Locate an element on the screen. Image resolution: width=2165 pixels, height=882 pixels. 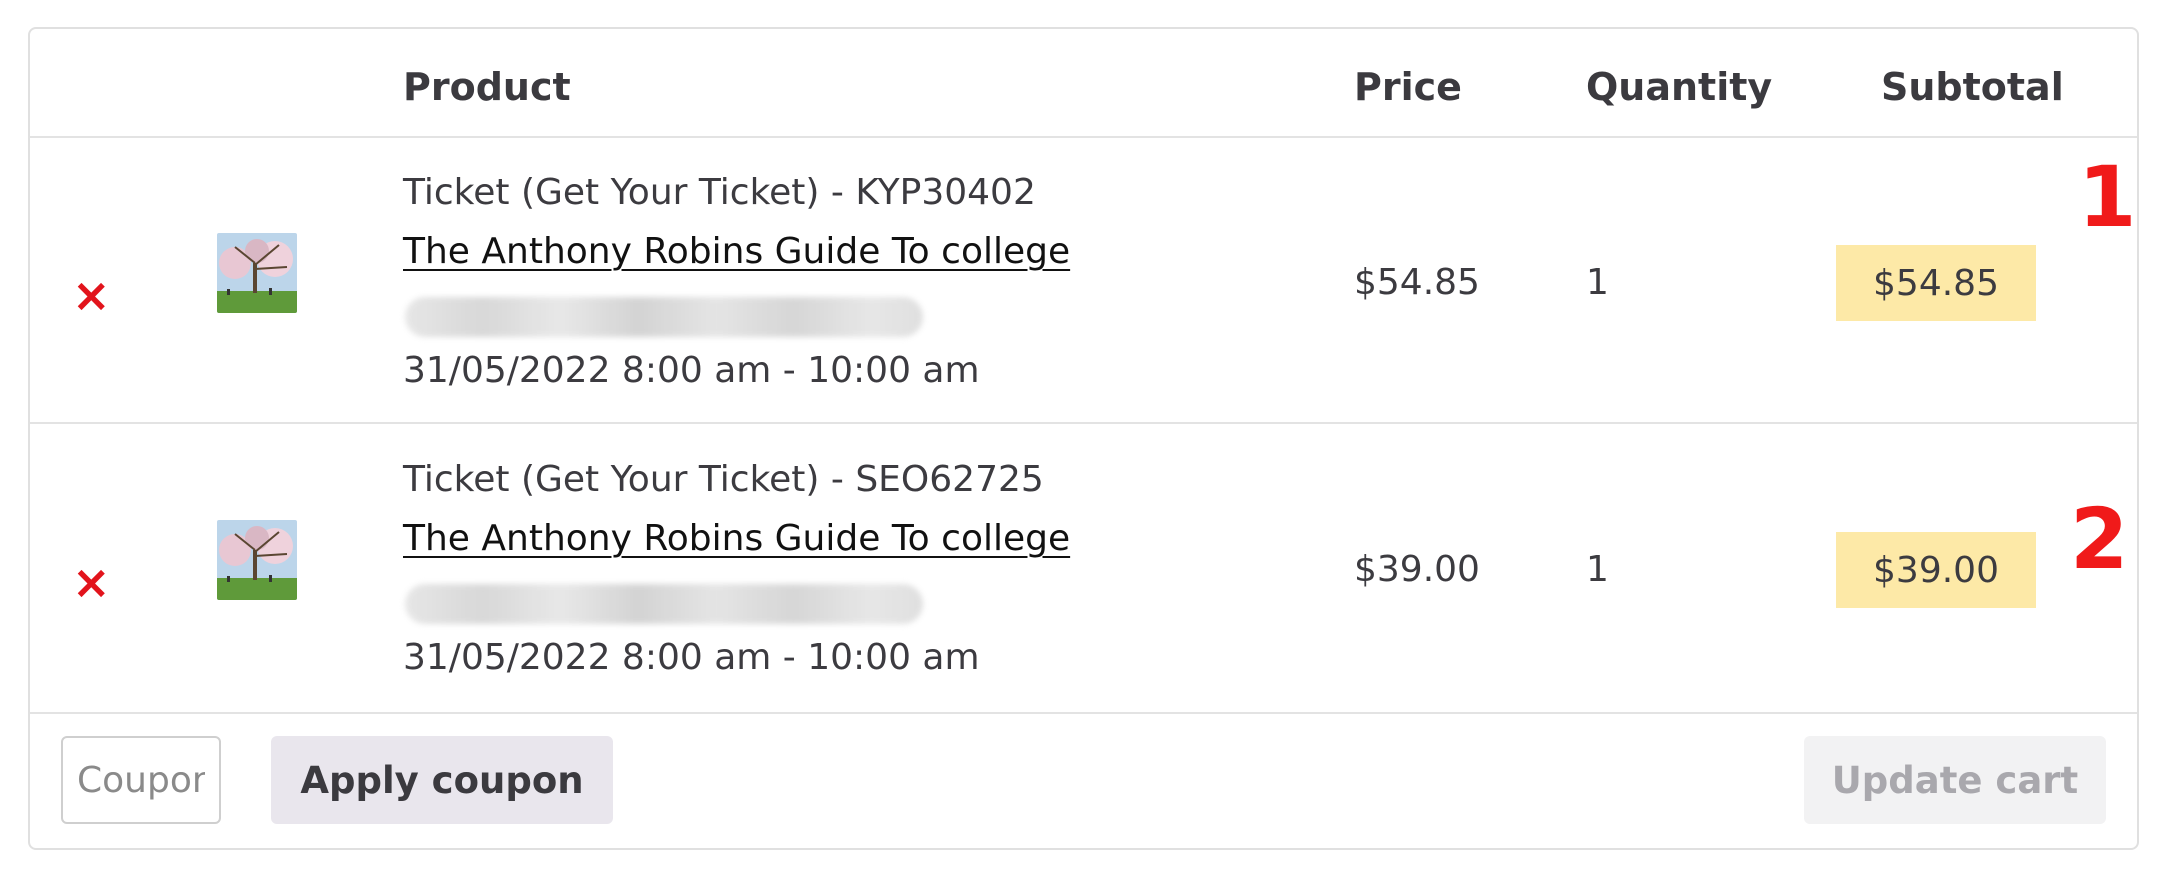
header-product: Product is located at coordinates (487, 87).